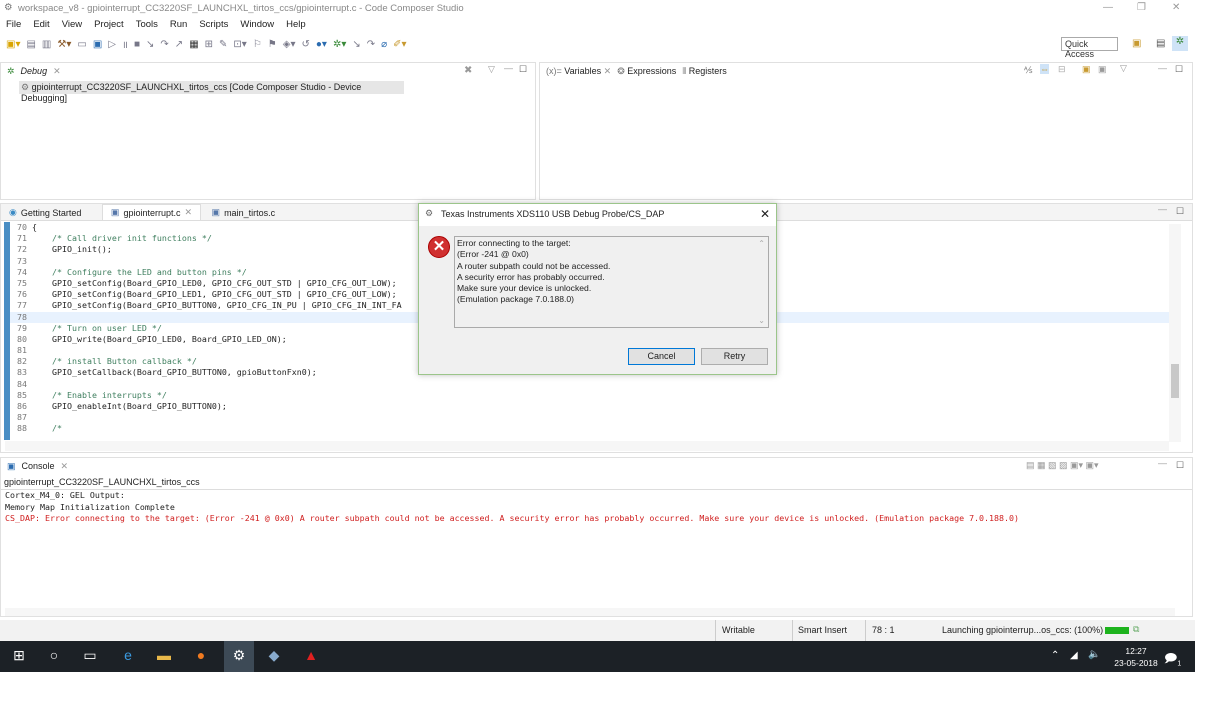  Describe the element at coordinates (151, 212) in the screenshot. I see `tab-gpiointerrupt-c: ▣ gpiointerrupt.c ✕` at that location.